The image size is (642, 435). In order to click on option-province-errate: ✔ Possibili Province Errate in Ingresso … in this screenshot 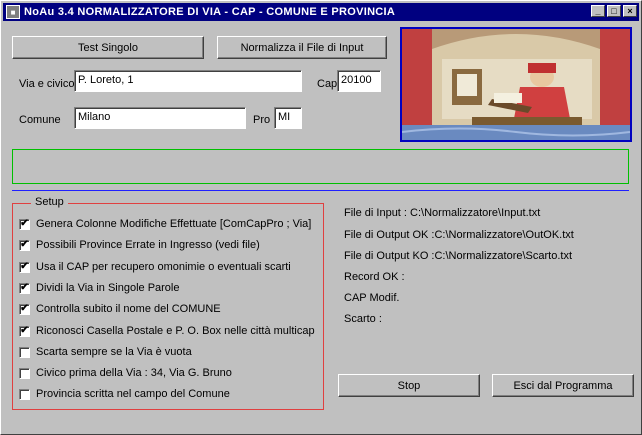, I will do `click(139, 245)`.